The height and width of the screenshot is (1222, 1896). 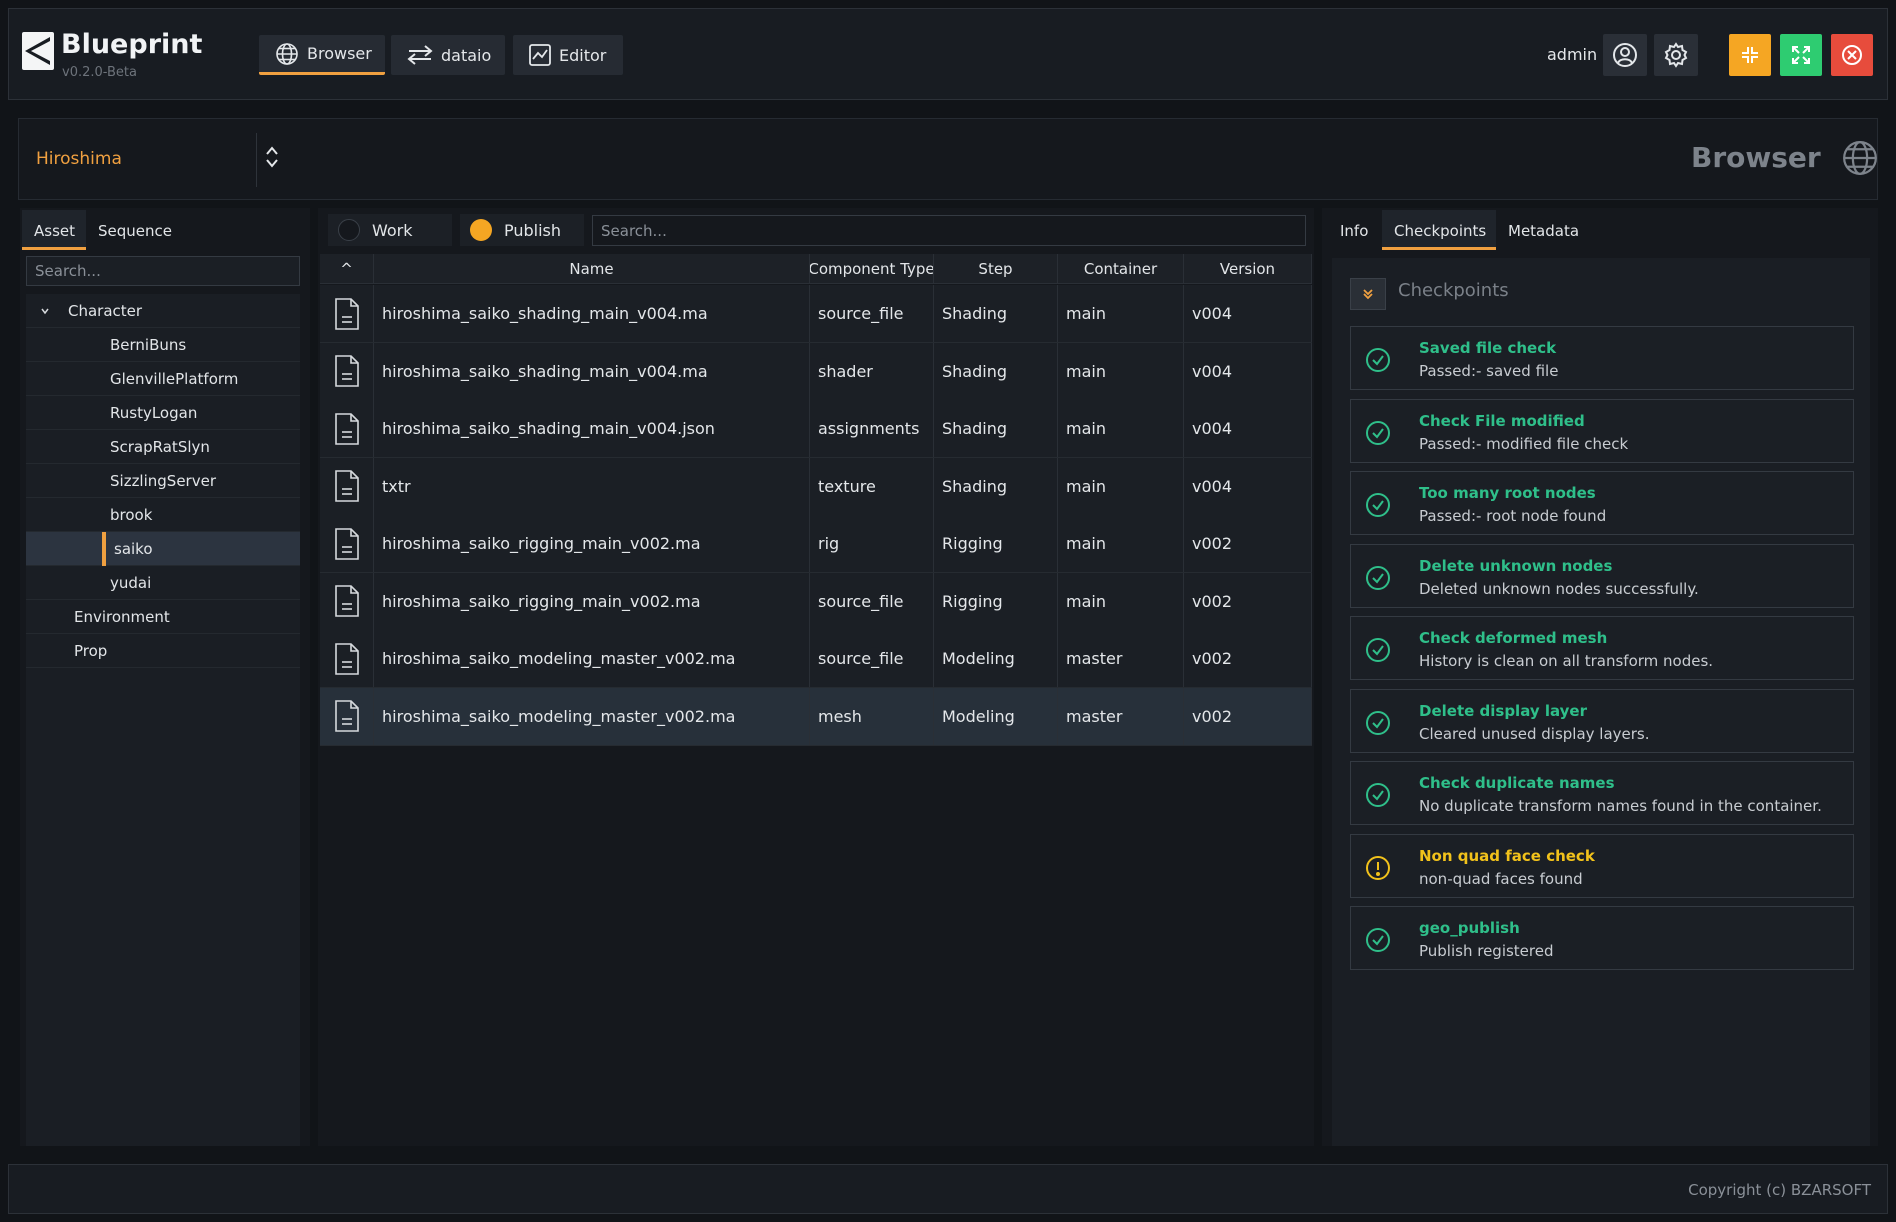 I want to click on column-header-step: Step, so click(x=996, y=269).